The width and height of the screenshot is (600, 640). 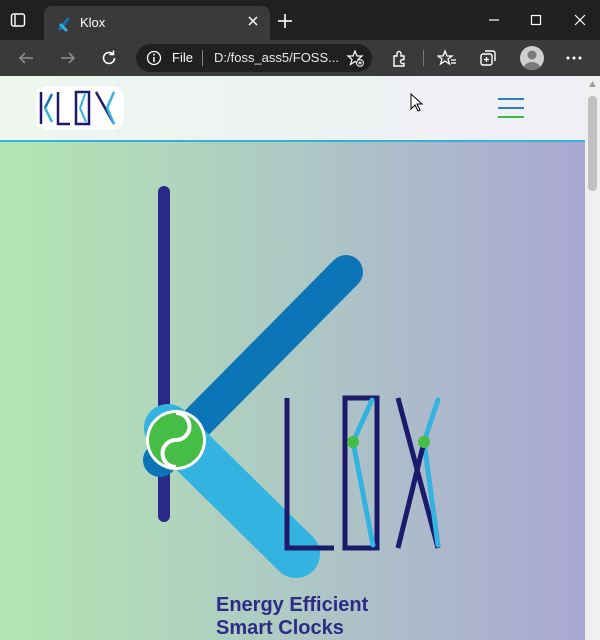 What do you see at coordinates (512, 109) in the screenshot?
I see `hamburger-menu-icon` at bounding box center [512, 109].